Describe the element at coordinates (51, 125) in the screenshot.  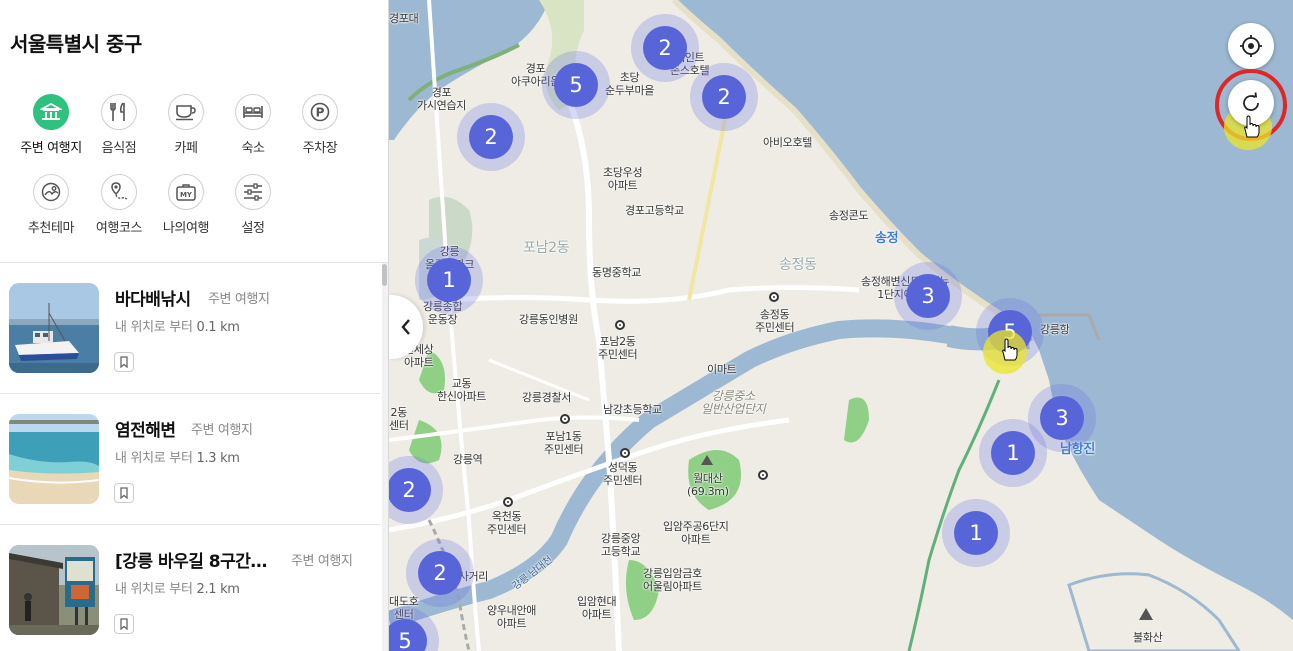
I see `category-nearby-attractions: 주변 여행지` at that location.